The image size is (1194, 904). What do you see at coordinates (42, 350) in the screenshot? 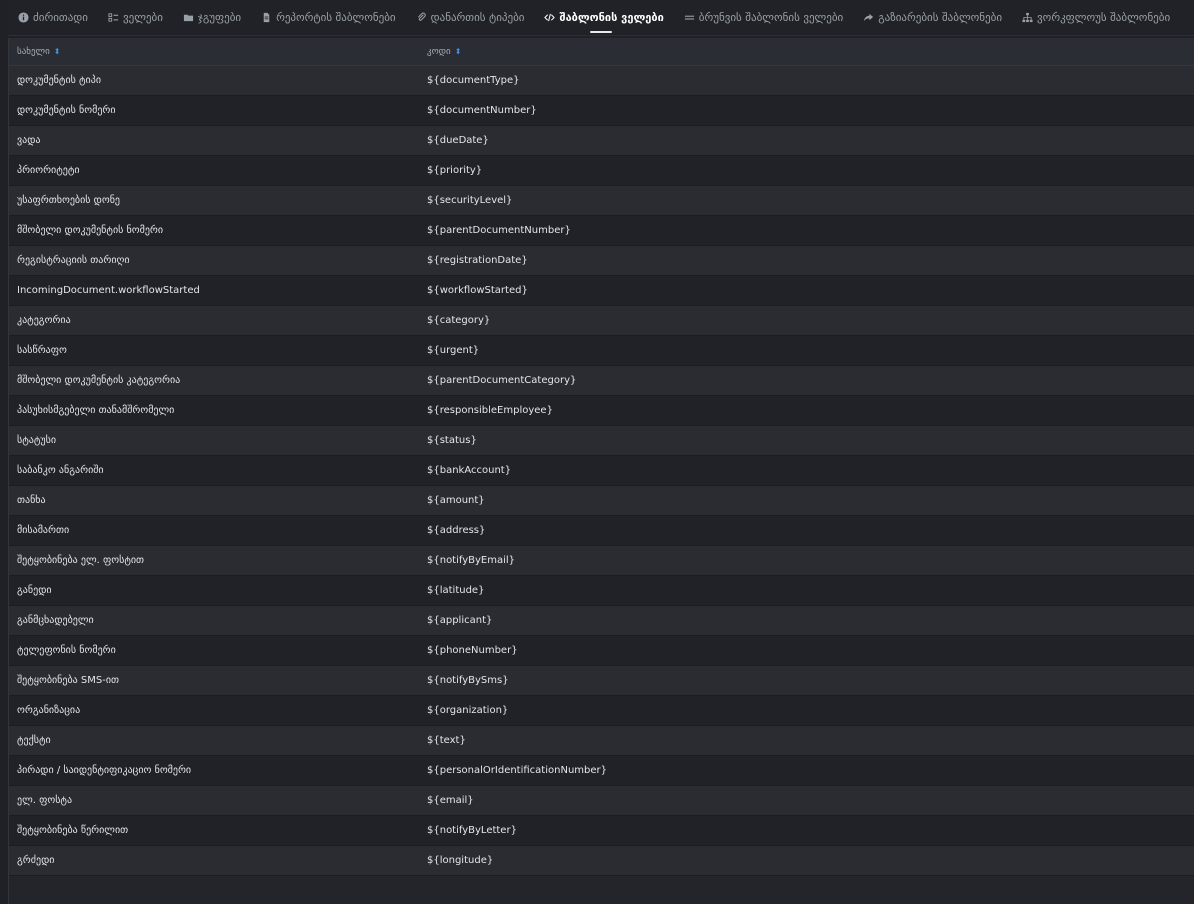
I see `field-name-cell: სასწრაფო` at bounding box center [42, 350].